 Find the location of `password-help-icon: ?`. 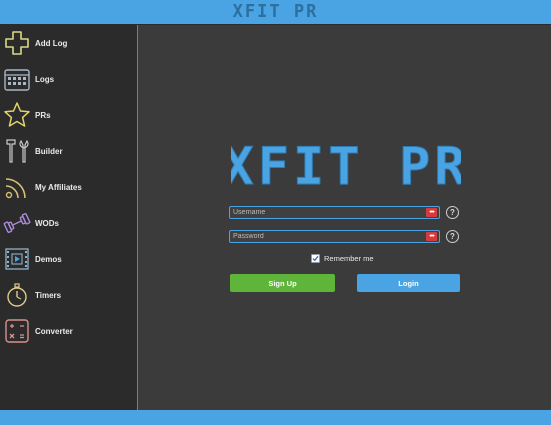

password-help-icon: ? is located at coordinates (452, 236).